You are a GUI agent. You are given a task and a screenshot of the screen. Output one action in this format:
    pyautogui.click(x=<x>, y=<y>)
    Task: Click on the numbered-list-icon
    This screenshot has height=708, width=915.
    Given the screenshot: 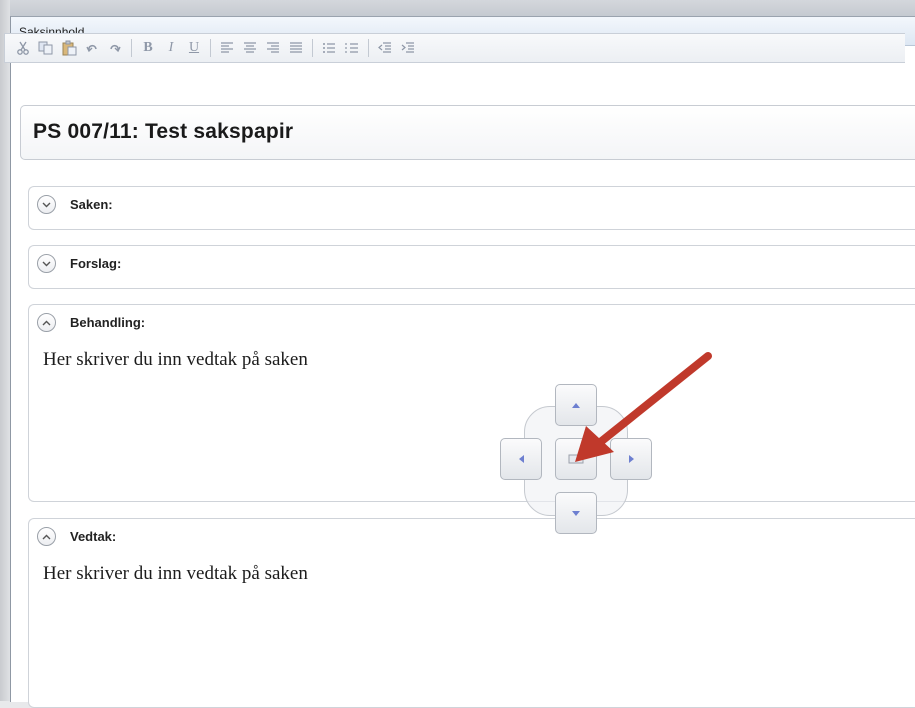 What is the action you would take?
    pyautogui.click(x=352, y=48)
    